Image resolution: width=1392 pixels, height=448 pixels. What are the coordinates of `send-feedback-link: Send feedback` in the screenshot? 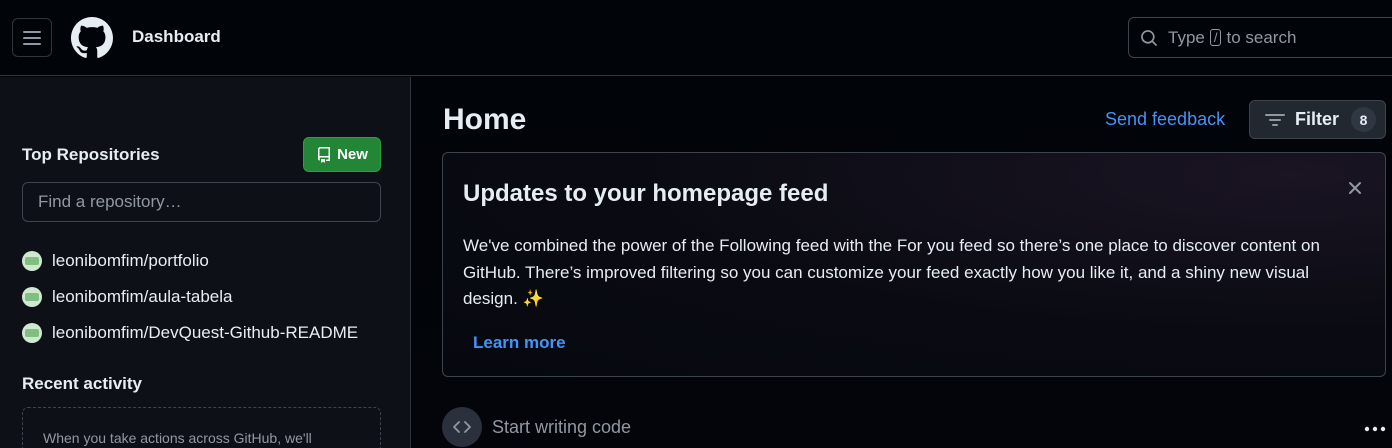 It's located at (1165, 119).